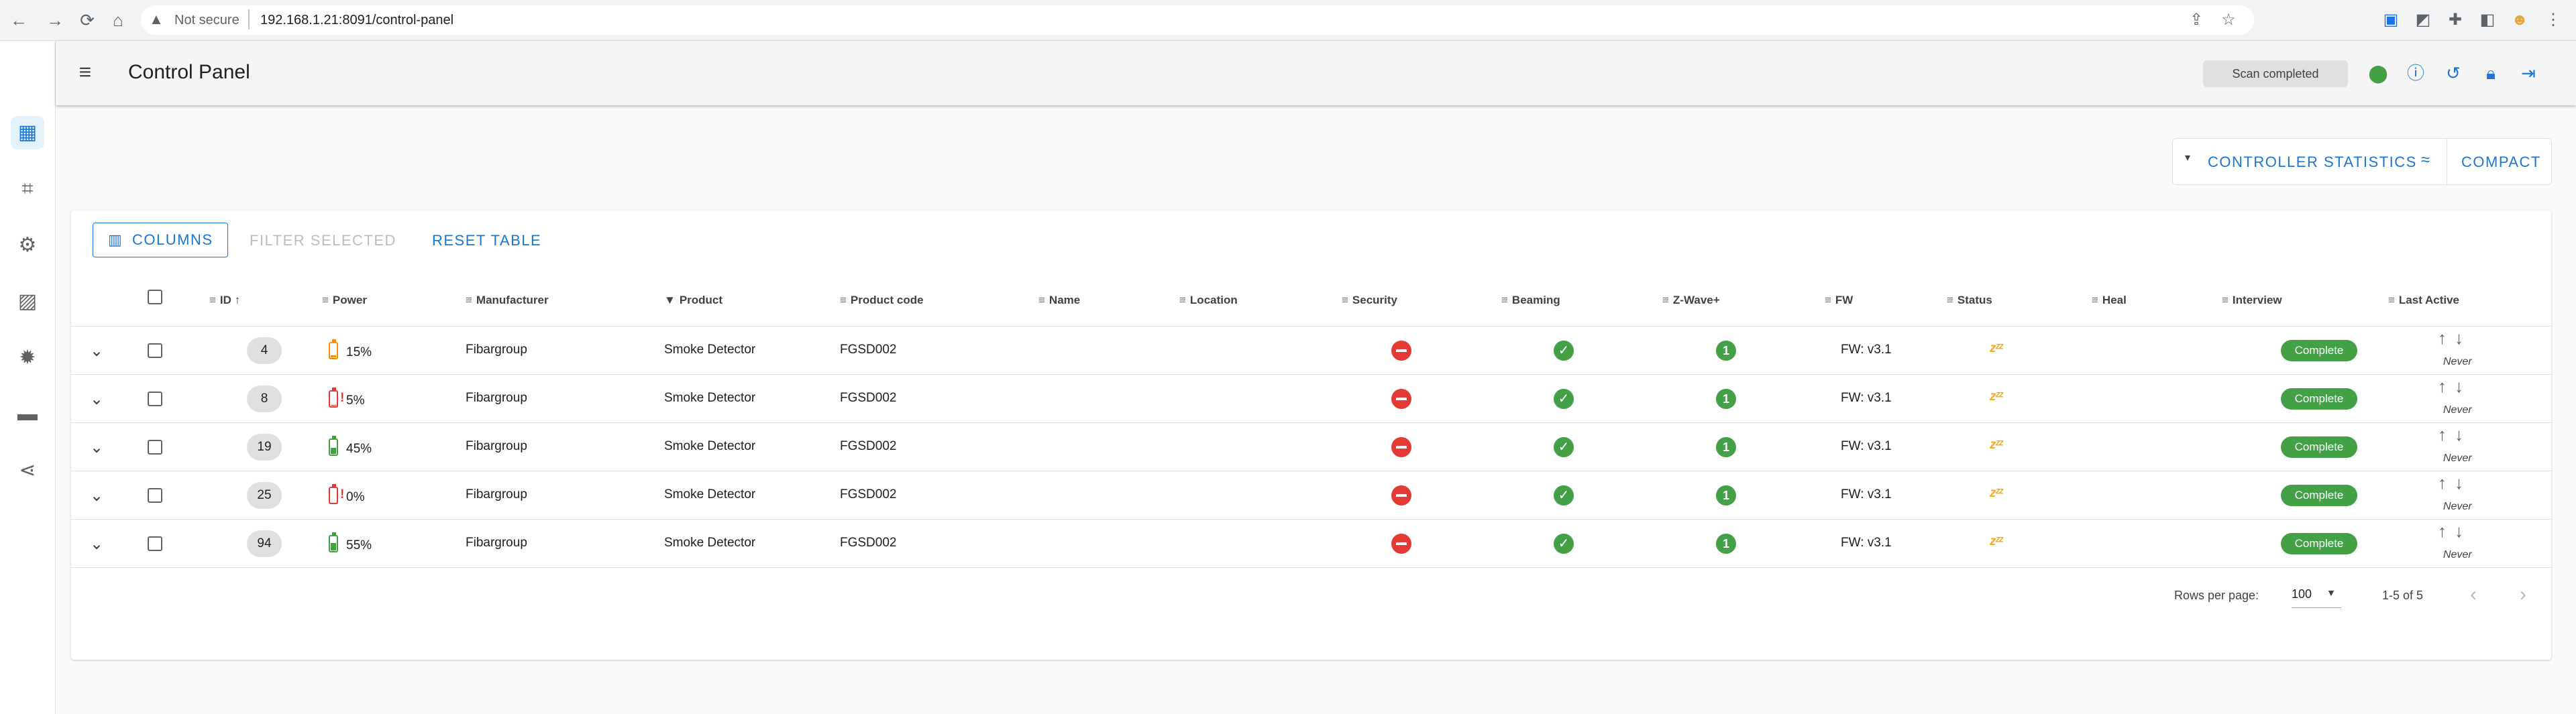  Describe the element at coordinates (27, 189) in the screenshot. I see `network-graph-icon: ⌗` at that location.